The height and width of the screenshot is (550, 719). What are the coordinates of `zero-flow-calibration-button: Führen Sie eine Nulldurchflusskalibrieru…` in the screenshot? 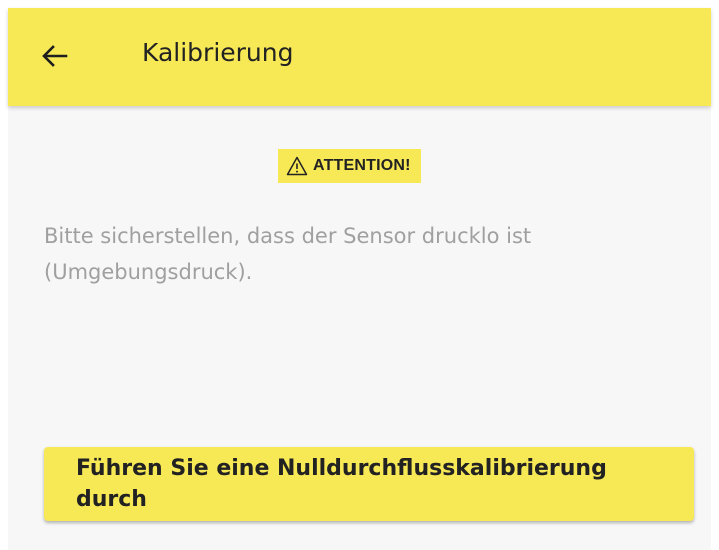 It's located at (369, 484).